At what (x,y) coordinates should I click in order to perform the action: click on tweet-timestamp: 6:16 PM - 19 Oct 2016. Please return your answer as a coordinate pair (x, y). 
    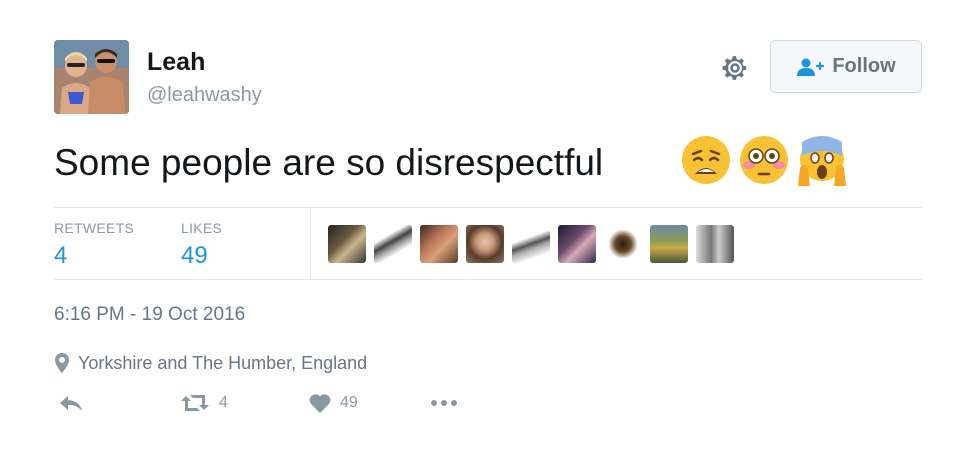
    Looking at the image, I should click on (149, 315).